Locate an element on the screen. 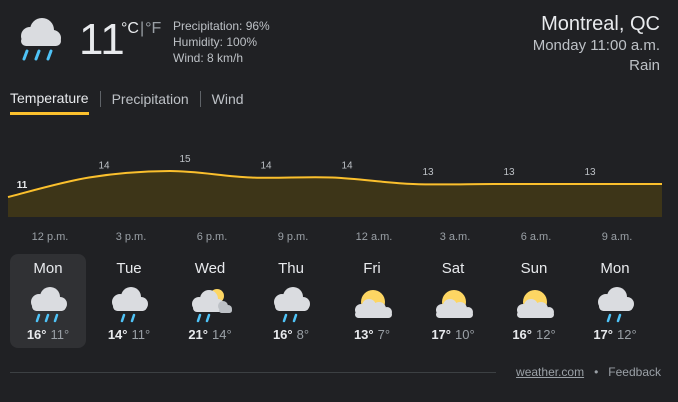 This screenshot has height=402, width=678. tab-precipitation: Precipitation is located at coordinates (150, 103).